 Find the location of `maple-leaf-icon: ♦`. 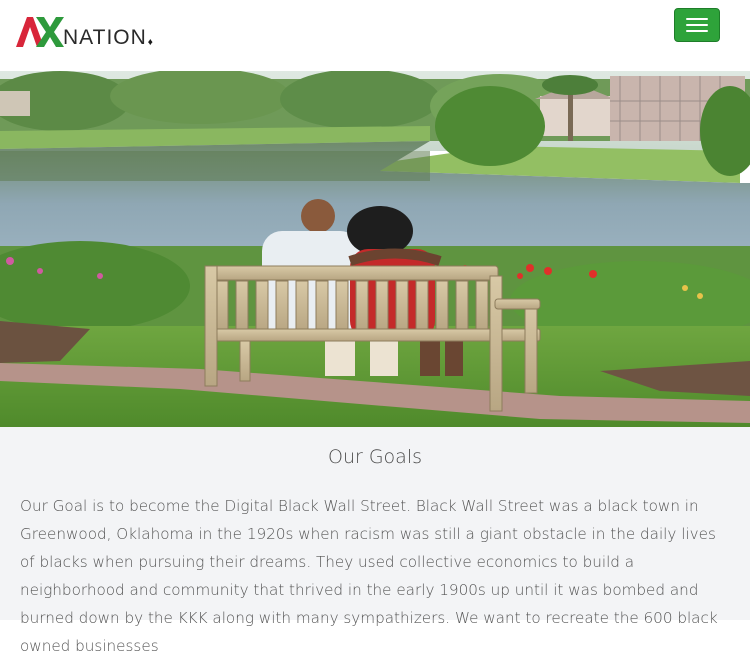

maple-leaf-icon: ♦ is located at coordinates (150, 42).